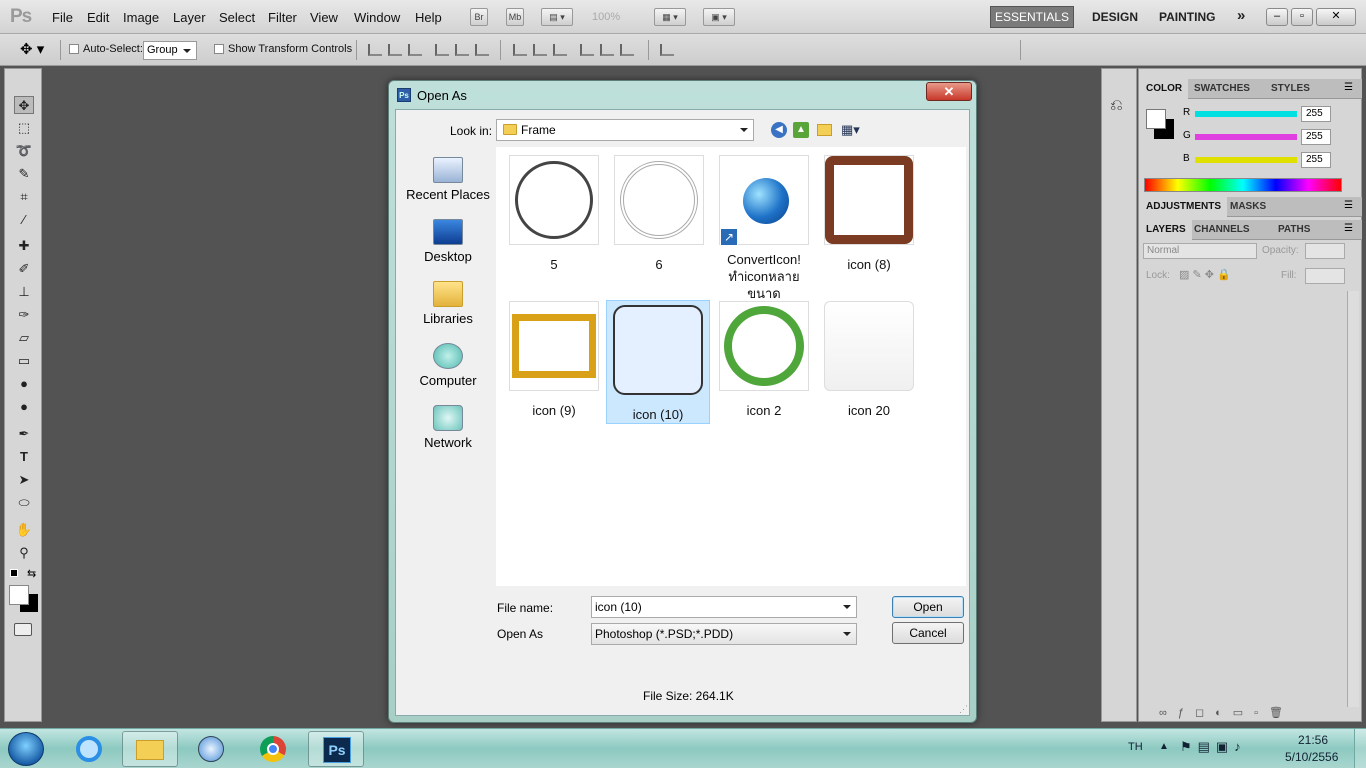 This screenshot has width=1366, height=768. Describe the element at coordinates (24, 553) in the screenshot. I see `zoom-tool-icon: ⚲` at that location.